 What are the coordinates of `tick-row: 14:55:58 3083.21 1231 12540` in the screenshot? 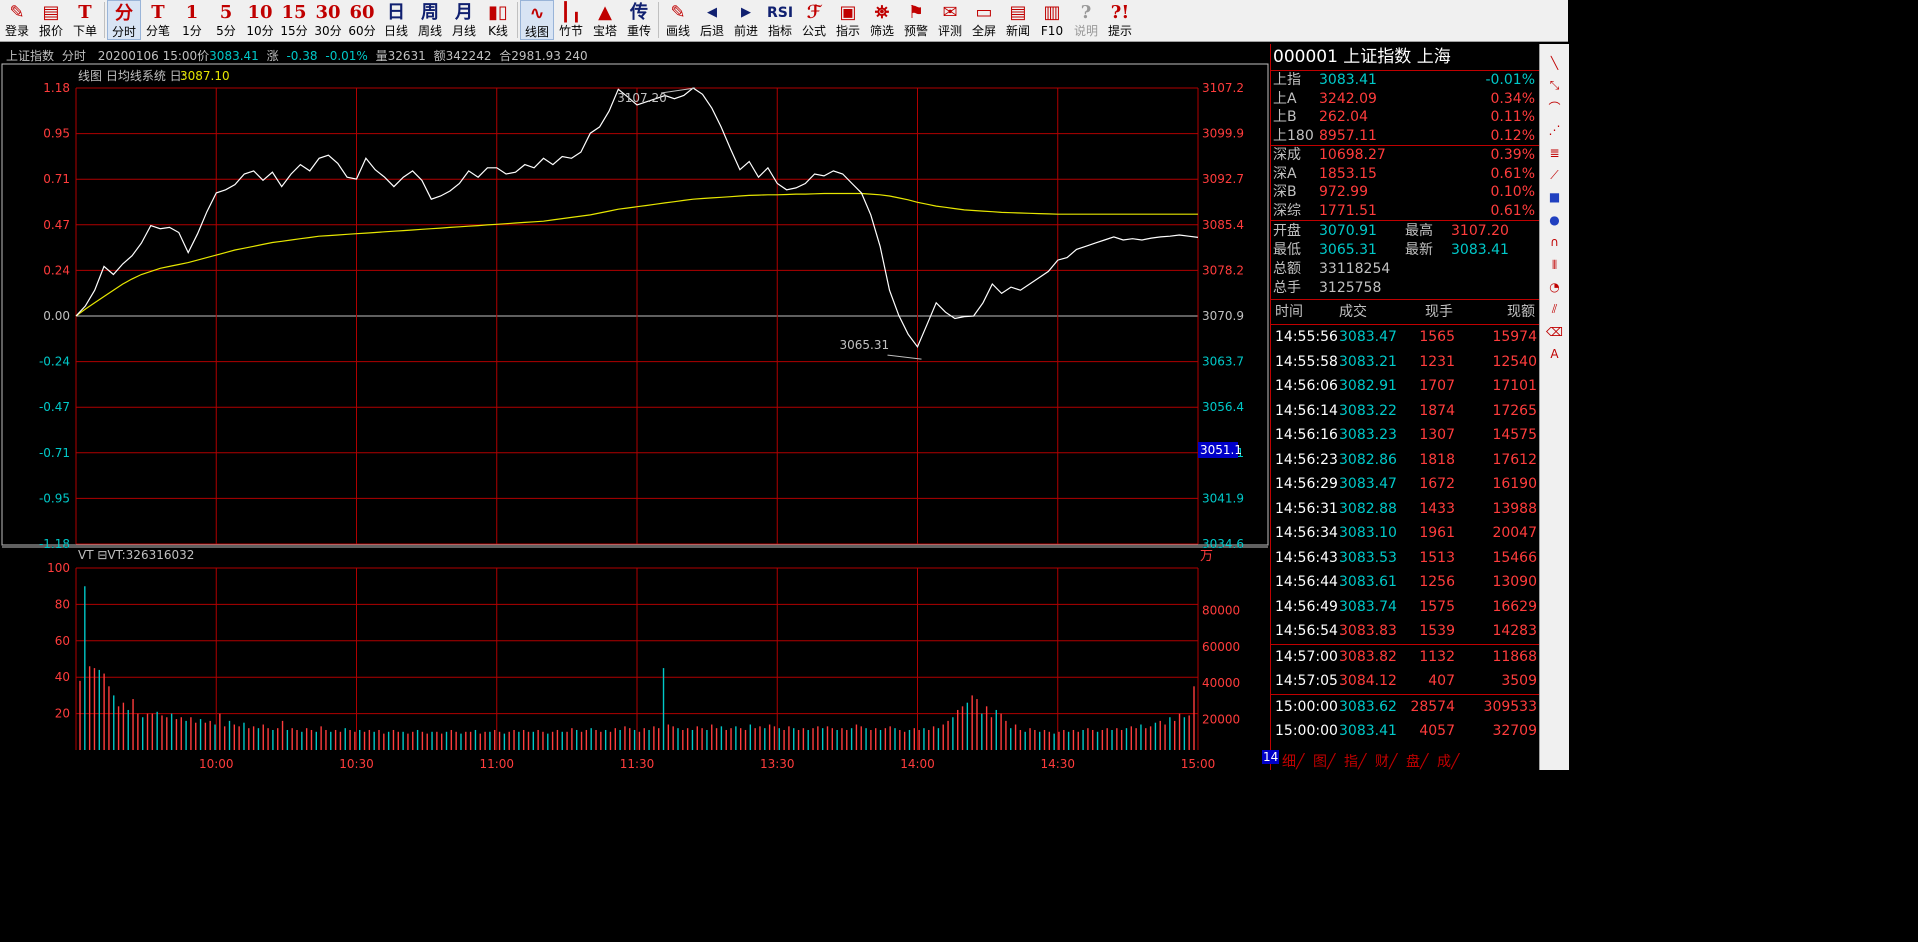 It's located at (1405, 362).